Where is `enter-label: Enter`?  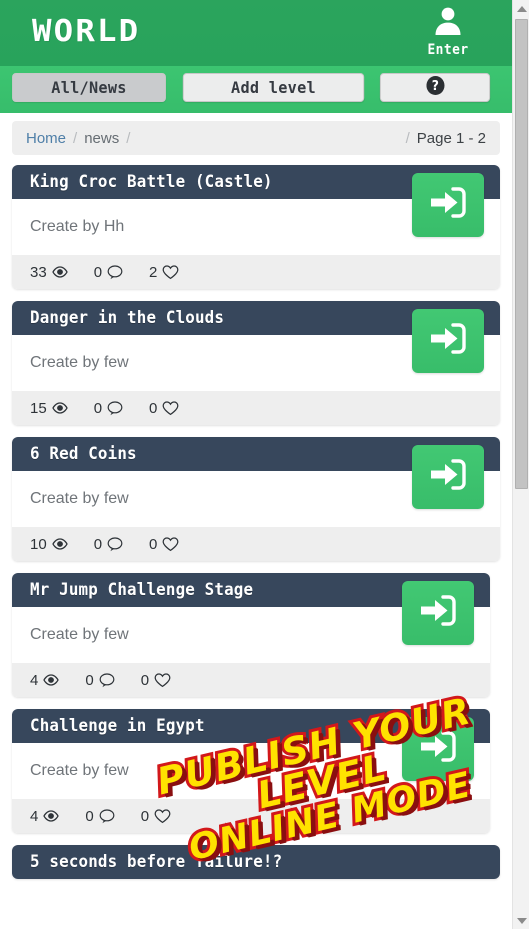
enter-label: Enter is located at coordinates (448, 50).